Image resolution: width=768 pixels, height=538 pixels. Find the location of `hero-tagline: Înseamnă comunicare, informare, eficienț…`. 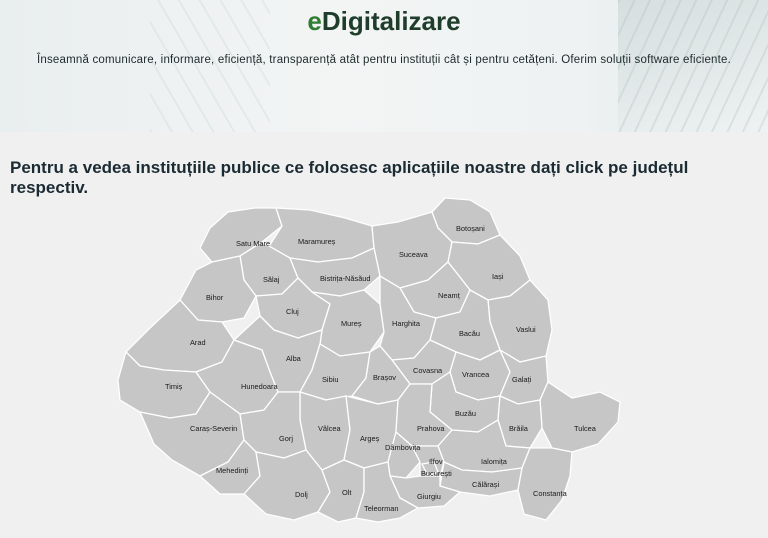

hero-tagline: Înseamnă comunicare, informare, eficienț… is located at coordinates (384, 60).